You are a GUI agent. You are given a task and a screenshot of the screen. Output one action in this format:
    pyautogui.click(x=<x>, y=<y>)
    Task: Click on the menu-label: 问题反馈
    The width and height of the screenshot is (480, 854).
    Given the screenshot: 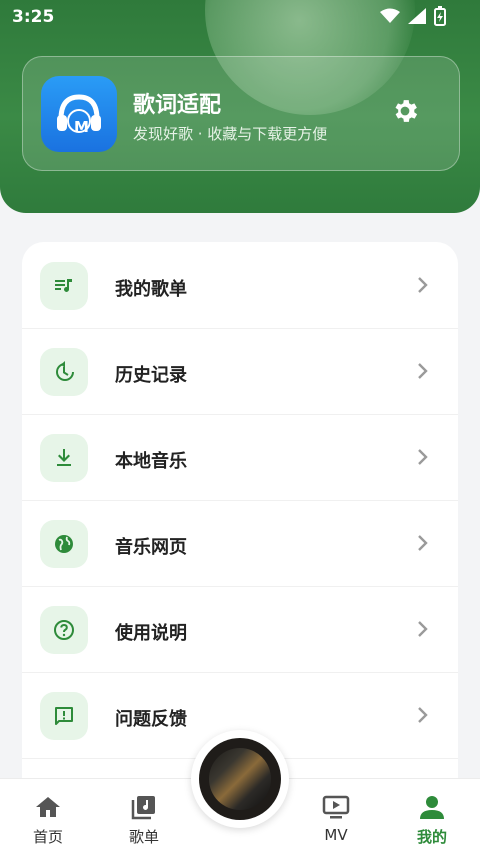 What is the action you would take?
    pyautogui.click(x=151, y=719)
    